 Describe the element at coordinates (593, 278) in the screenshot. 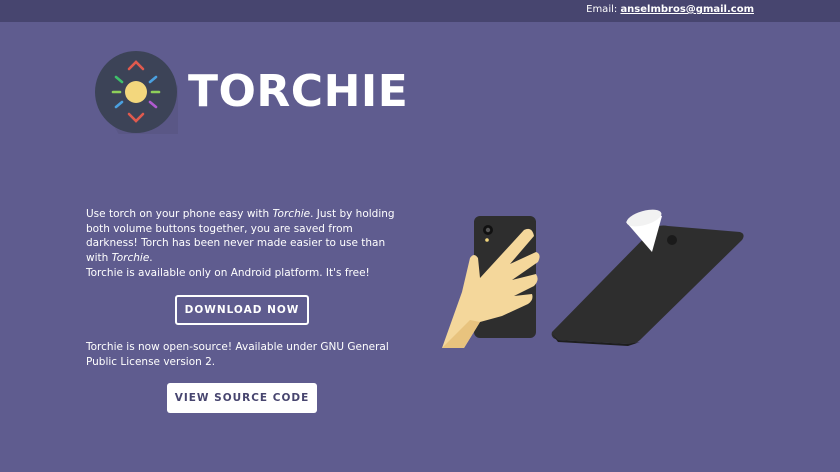

I see `phones-illustration` at that location.